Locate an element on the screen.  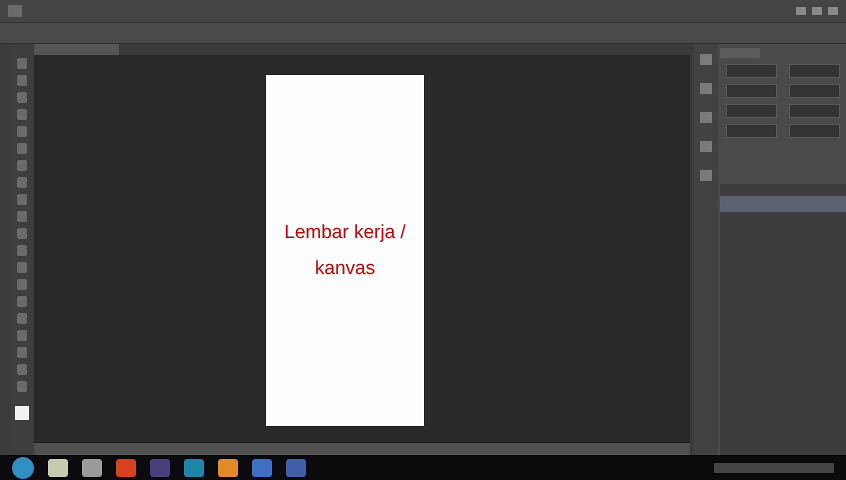
annotation-label: Lembar kerja / kanvas is located at coordinates (345, 250).